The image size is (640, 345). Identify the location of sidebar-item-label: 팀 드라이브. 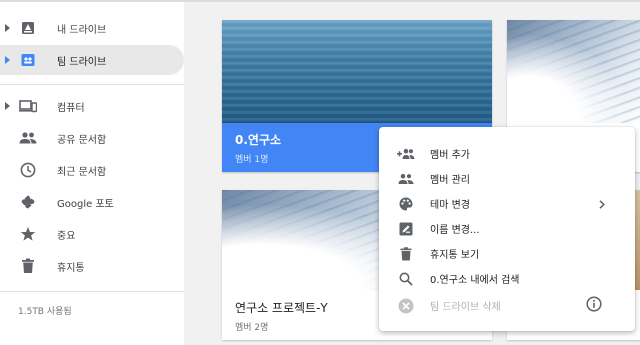
(82, 62).